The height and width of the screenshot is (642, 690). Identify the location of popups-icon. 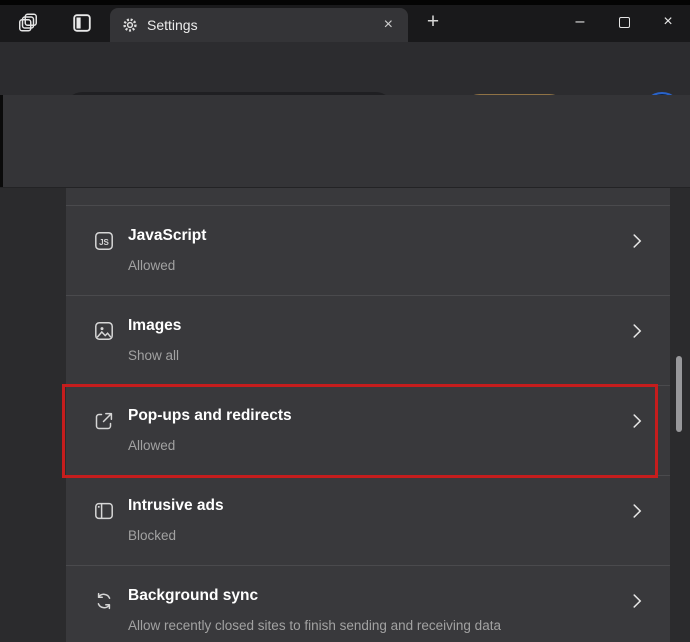
(104, 421).